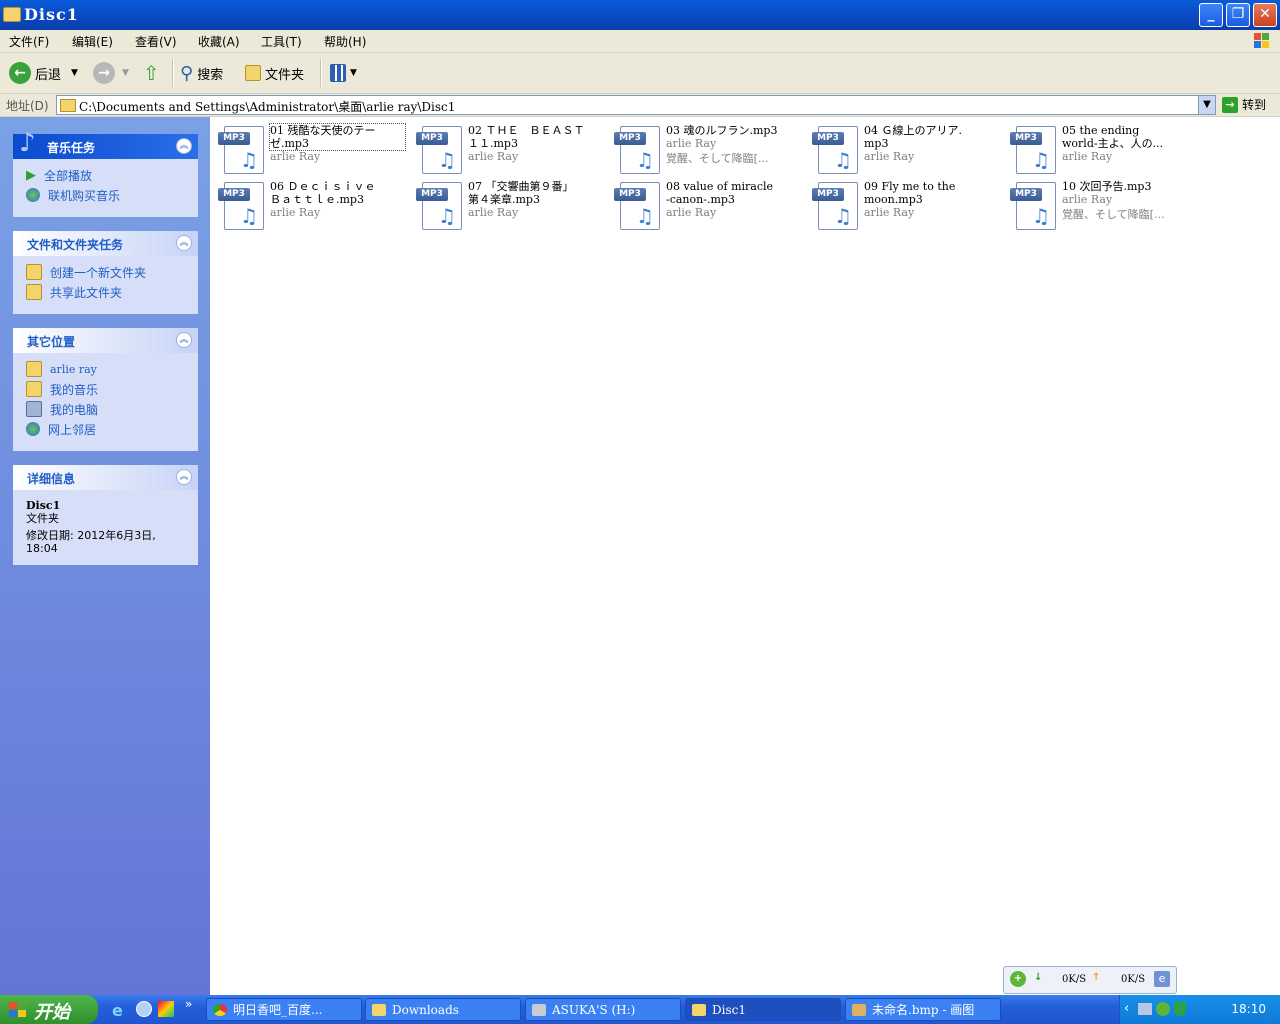  Describe the element at coordinates (201, 73) in the screenshot. I see `search-button: ⚲ 搜索` at that location.